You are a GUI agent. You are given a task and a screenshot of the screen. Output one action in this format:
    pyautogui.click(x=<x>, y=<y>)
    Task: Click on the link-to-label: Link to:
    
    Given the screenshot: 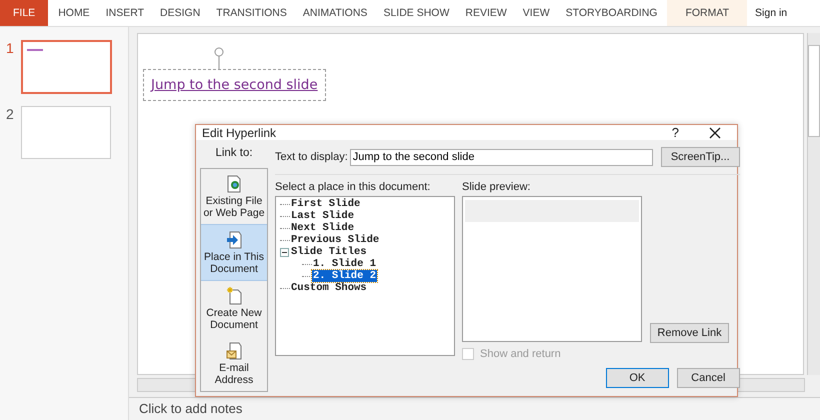 What is the action you would take?
    pyautogui.click(x=234, y=154)
    